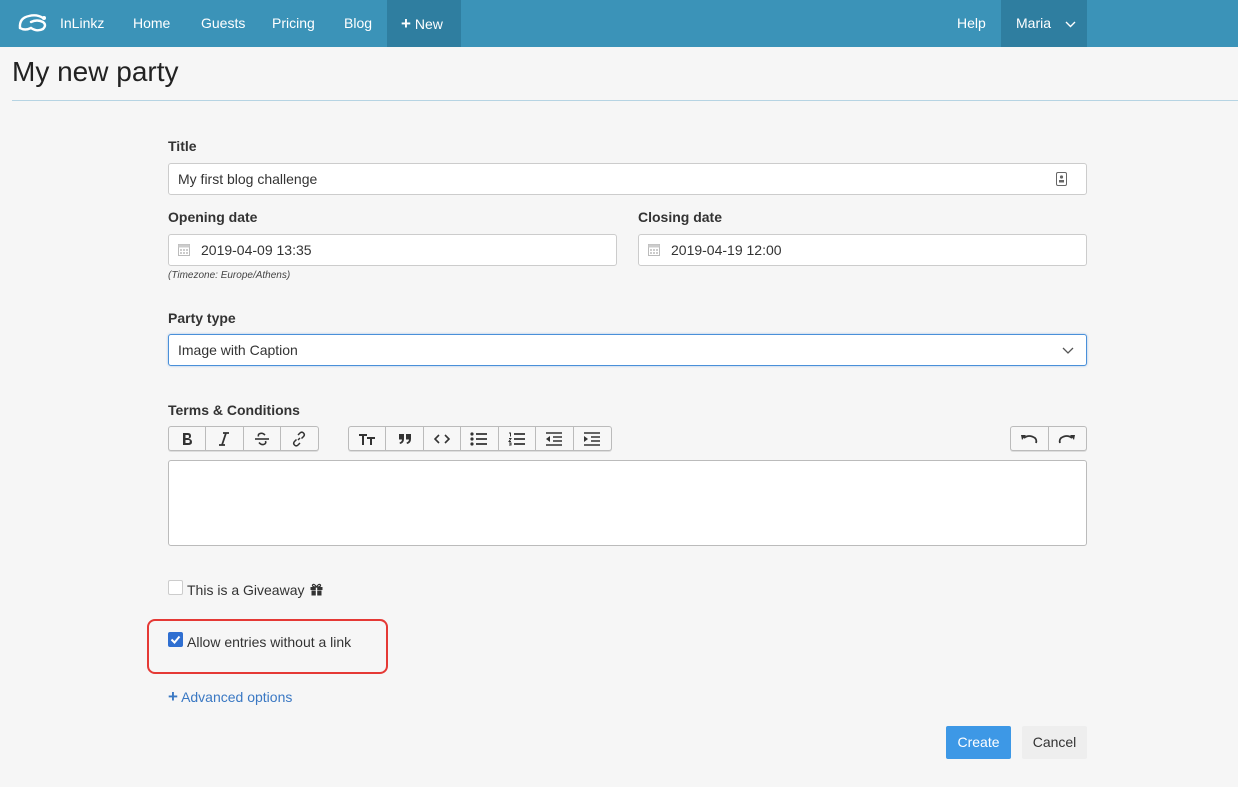 This screenshot has width=1238, height=787. Describe the element at coordinates (978, 742) in the screenshot. I see `create-button: Create` at that location.